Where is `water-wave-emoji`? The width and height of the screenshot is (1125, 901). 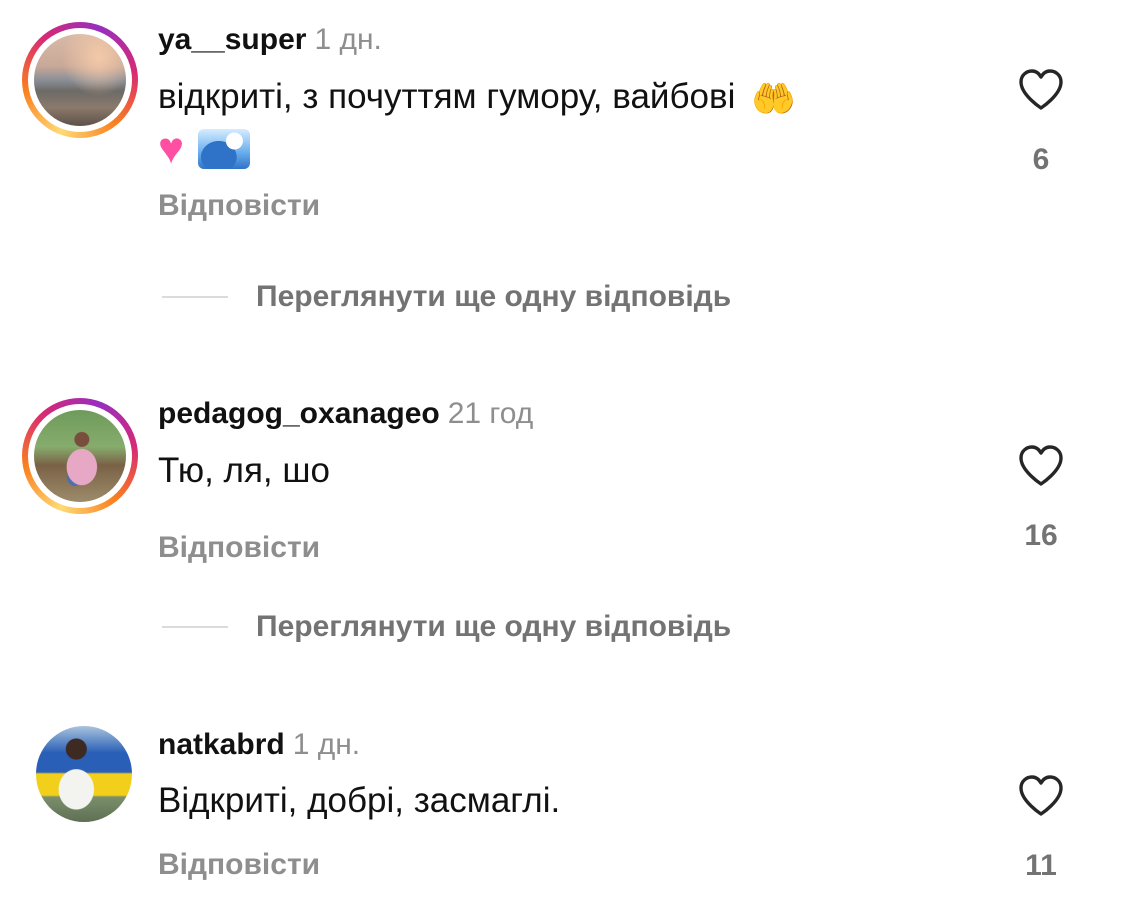
water-wave-emoji is located at coordinates (224, 148).